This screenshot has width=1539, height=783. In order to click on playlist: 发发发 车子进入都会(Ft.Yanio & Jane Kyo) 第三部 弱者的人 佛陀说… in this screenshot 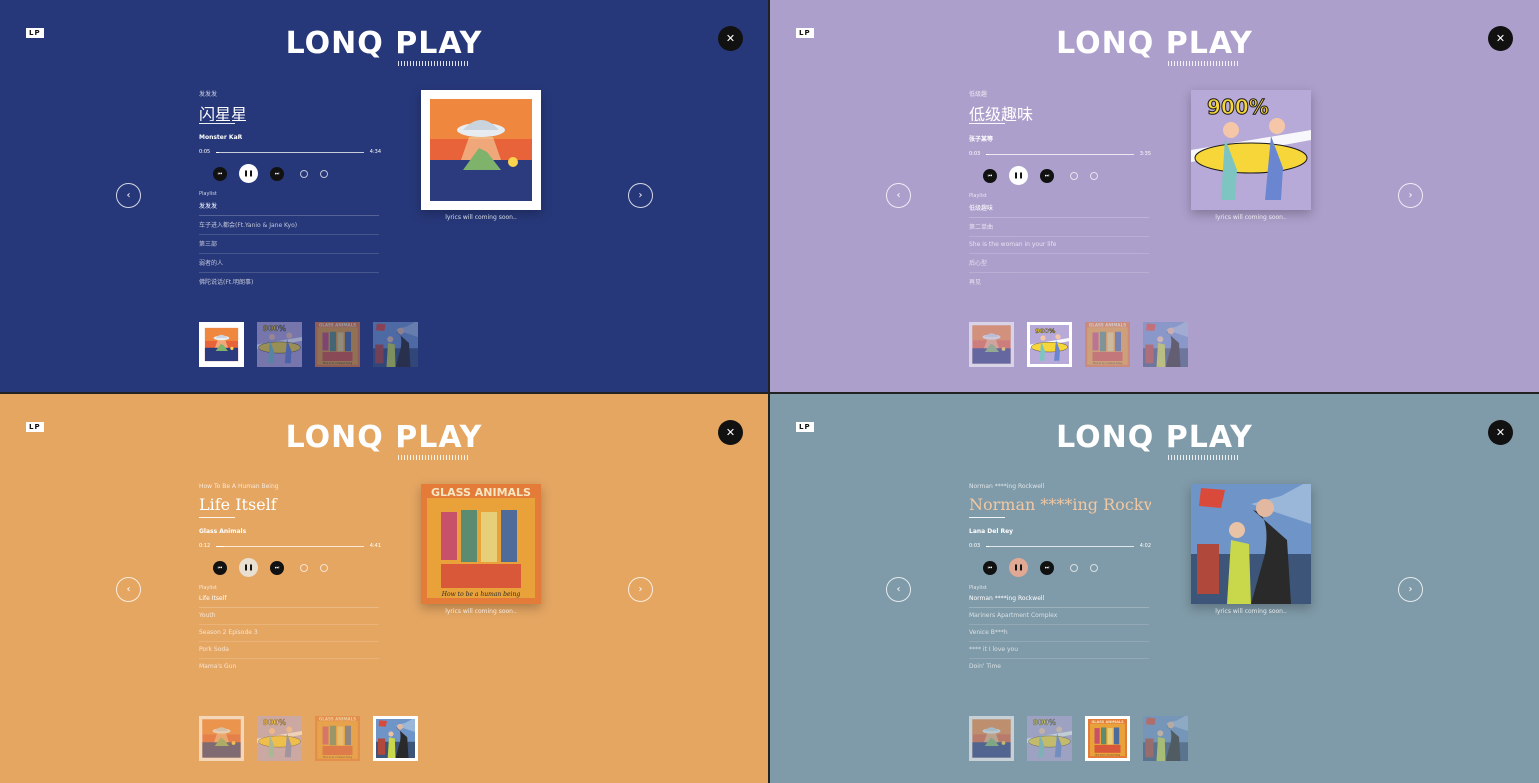, I will do `click(290, 244)`.